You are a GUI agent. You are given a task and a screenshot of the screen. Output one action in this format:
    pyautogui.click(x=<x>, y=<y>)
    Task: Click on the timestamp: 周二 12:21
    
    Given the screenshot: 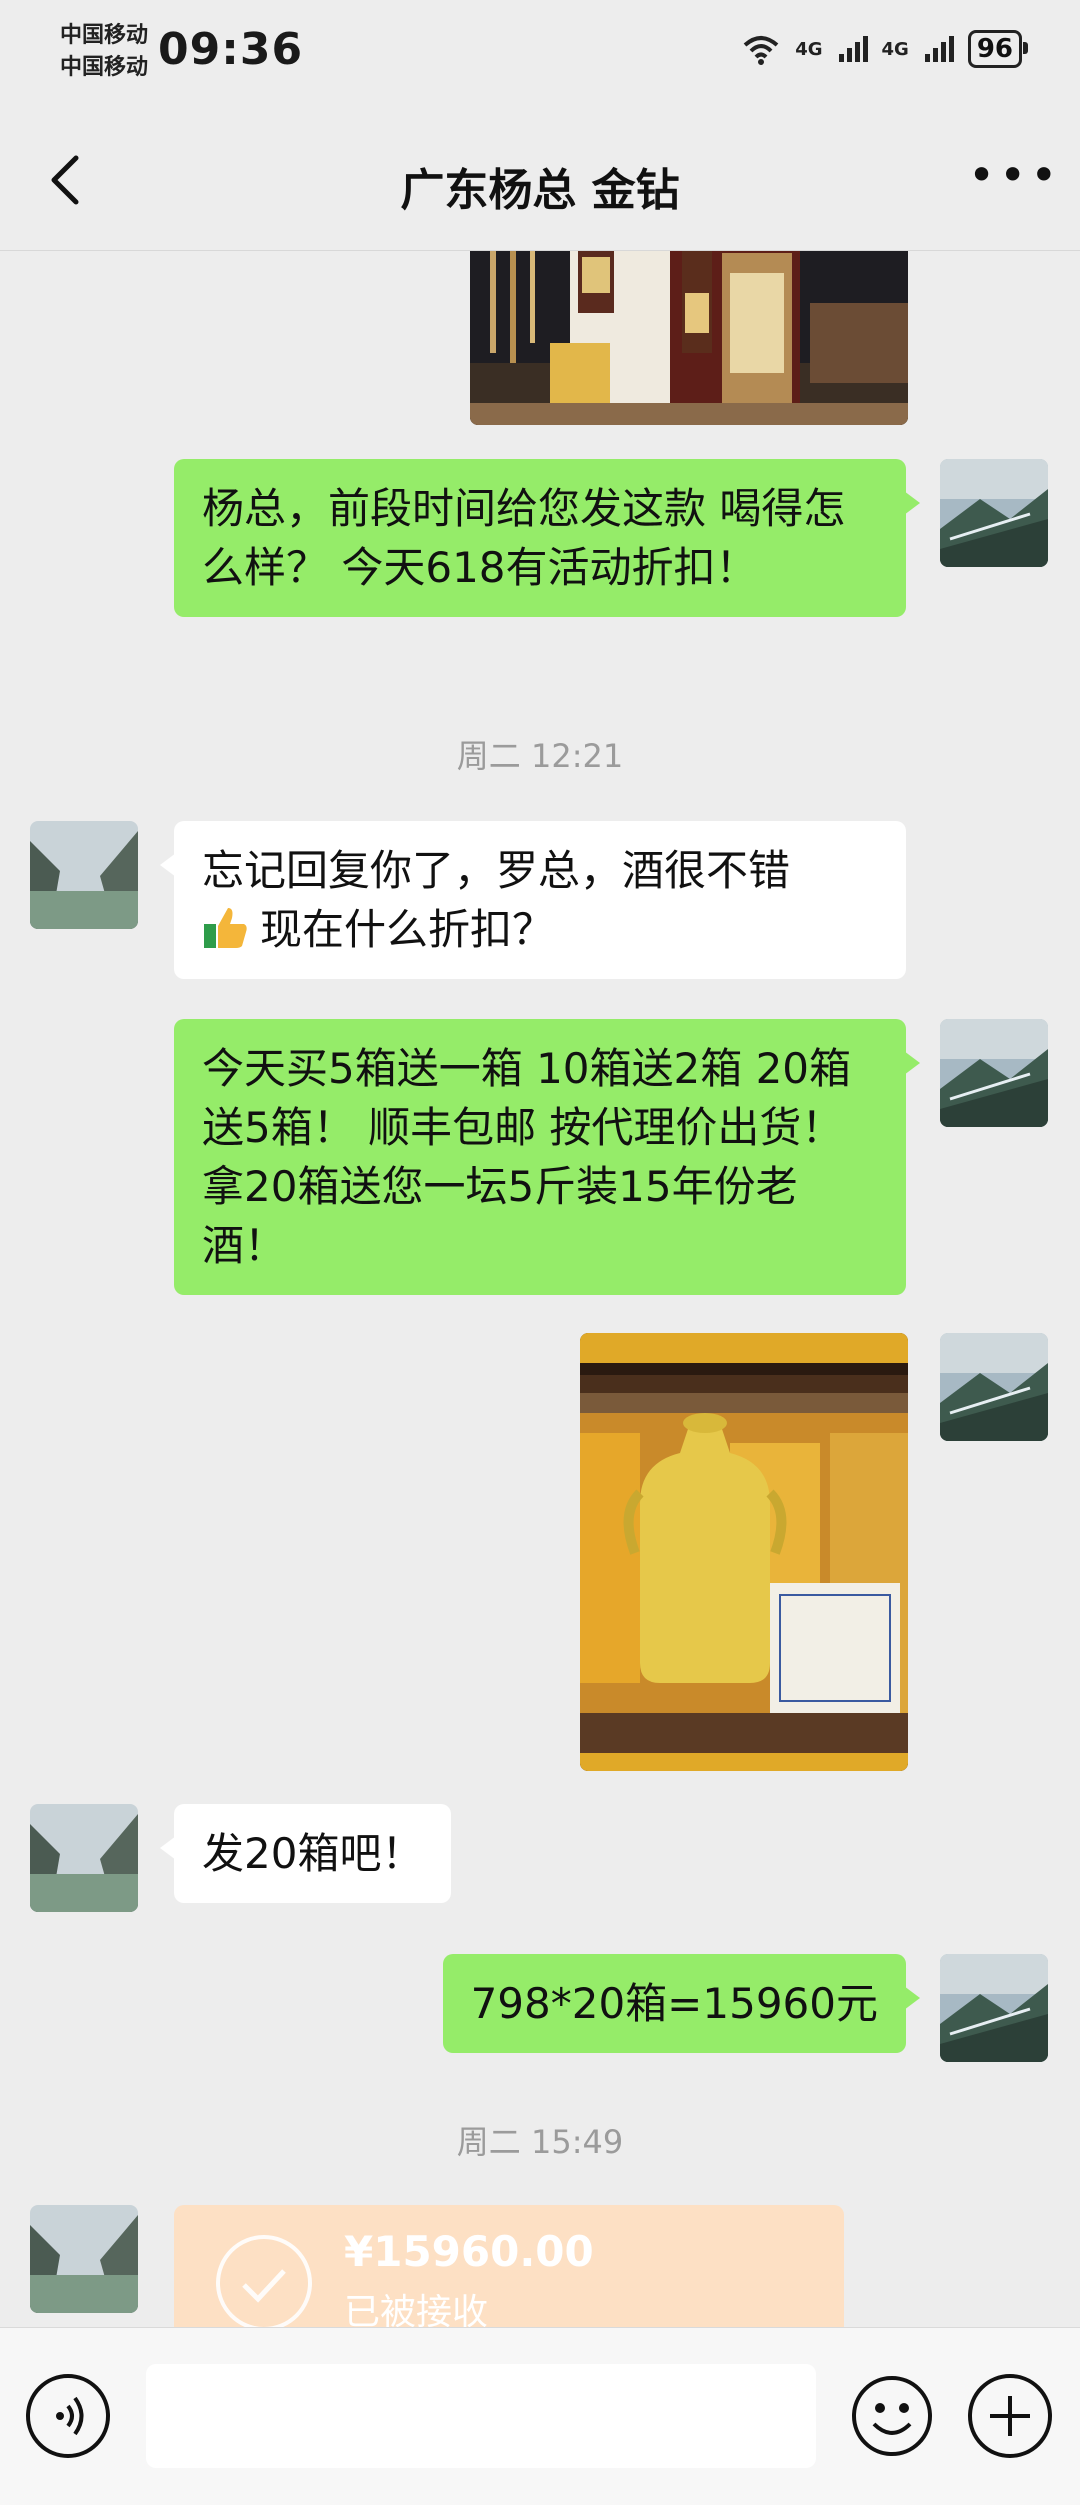 What is the action you would take?
    pyautogui.click(x=540, y=756)
    